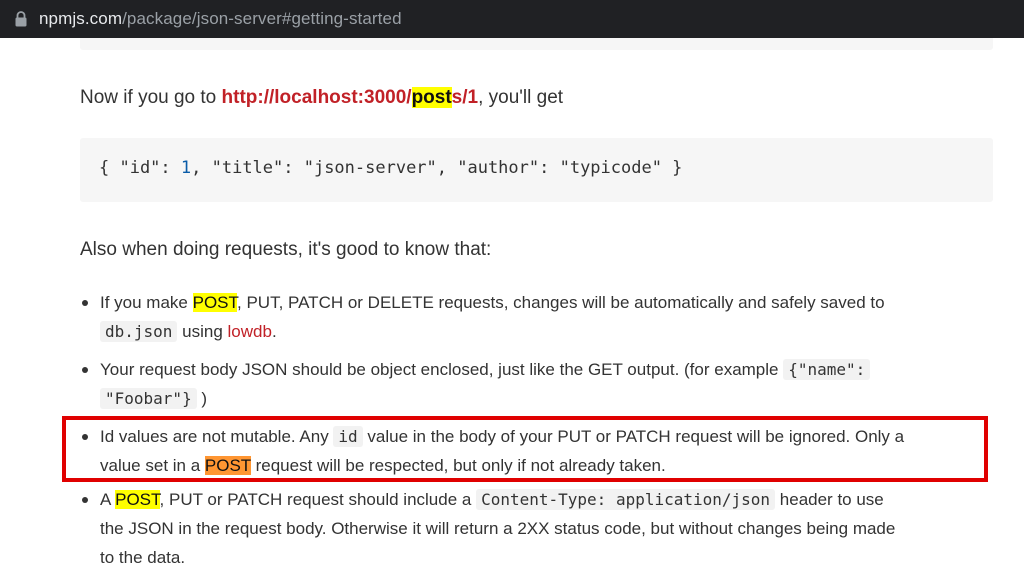 The image size is (1024, 582). What do you see at coordinates (139, 331) in the screenshot?
I see `inline-code: db.json` at bounding box center [139, 331].